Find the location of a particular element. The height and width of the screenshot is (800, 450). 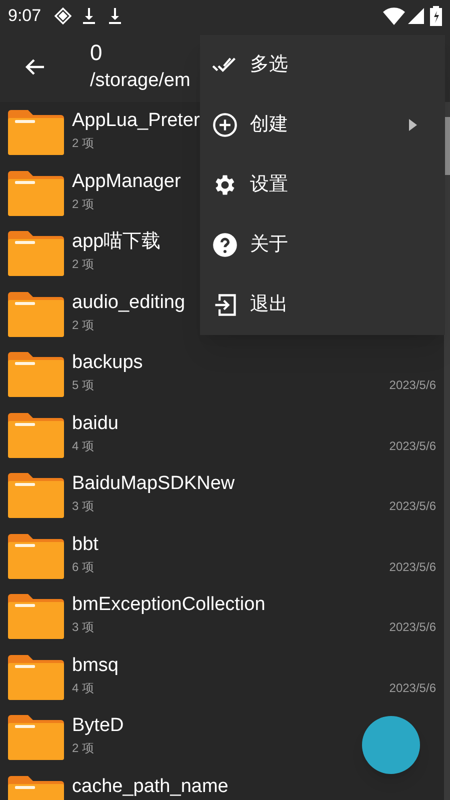

item-count: 5 项 is located at coordinates (83, 385).